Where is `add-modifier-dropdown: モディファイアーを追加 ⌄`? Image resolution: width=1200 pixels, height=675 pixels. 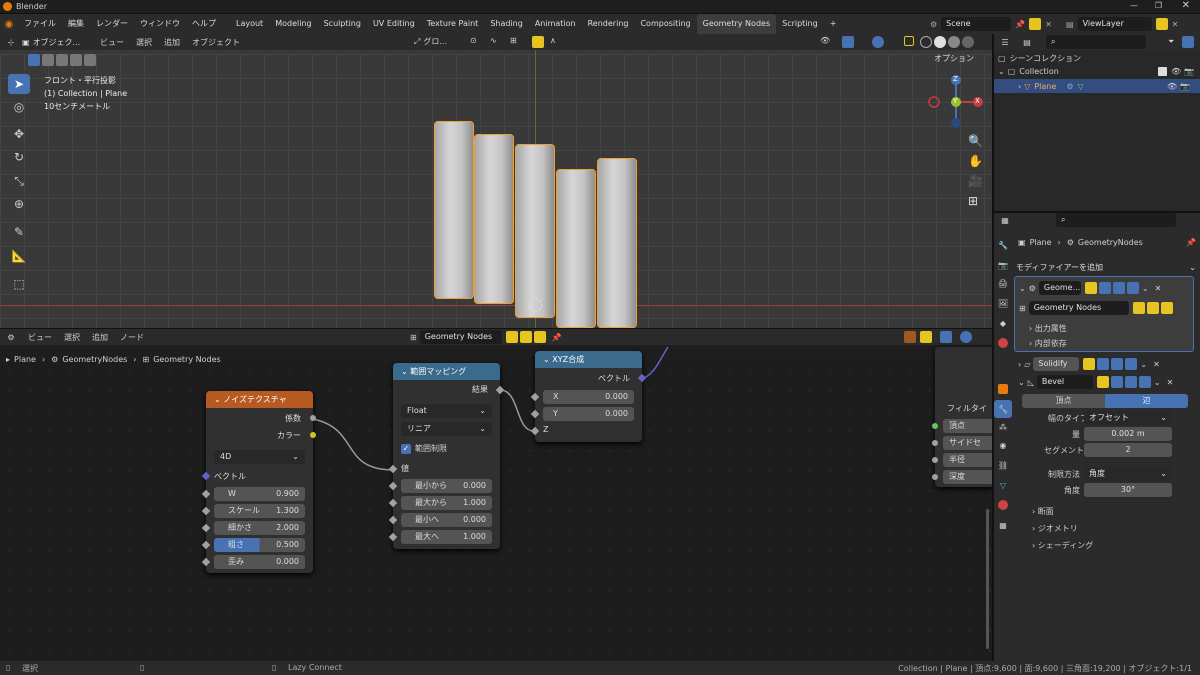 add-modifier-dropdown: モディファイアーを追加 ⌄ is located at coordinates (1106, 267).